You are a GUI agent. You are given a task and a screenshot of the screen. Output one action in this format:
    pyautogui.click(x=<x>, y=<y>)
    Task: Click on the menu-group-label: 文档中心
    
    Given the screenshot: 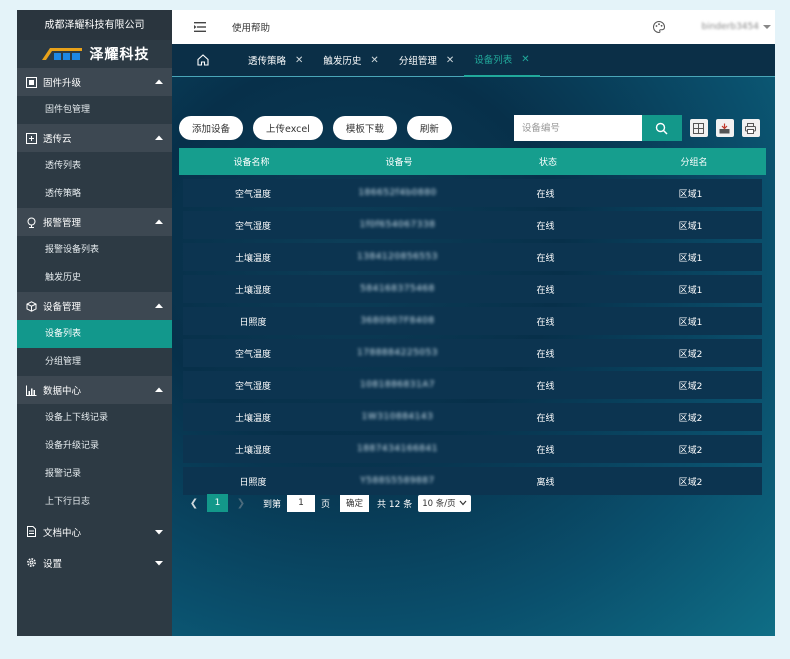 What is the action you would take?
    pyautogui.click(x=62, y=533)
    